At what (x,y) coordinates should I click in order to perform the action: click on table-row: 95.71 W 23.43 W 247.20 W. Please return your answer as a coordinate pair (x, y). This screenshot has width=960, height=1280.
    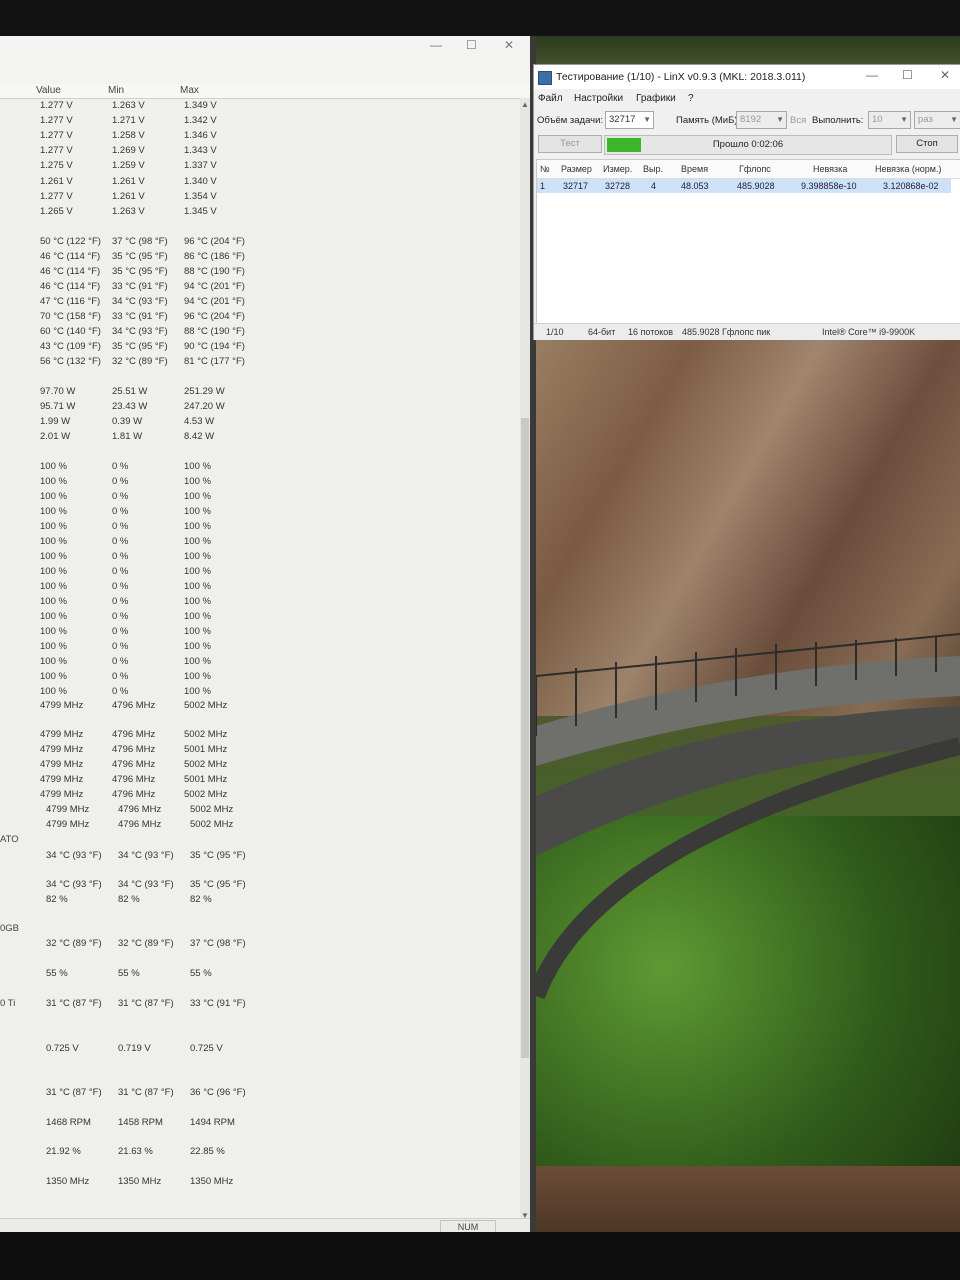
    Looking at the image, I should click on (260, 408).